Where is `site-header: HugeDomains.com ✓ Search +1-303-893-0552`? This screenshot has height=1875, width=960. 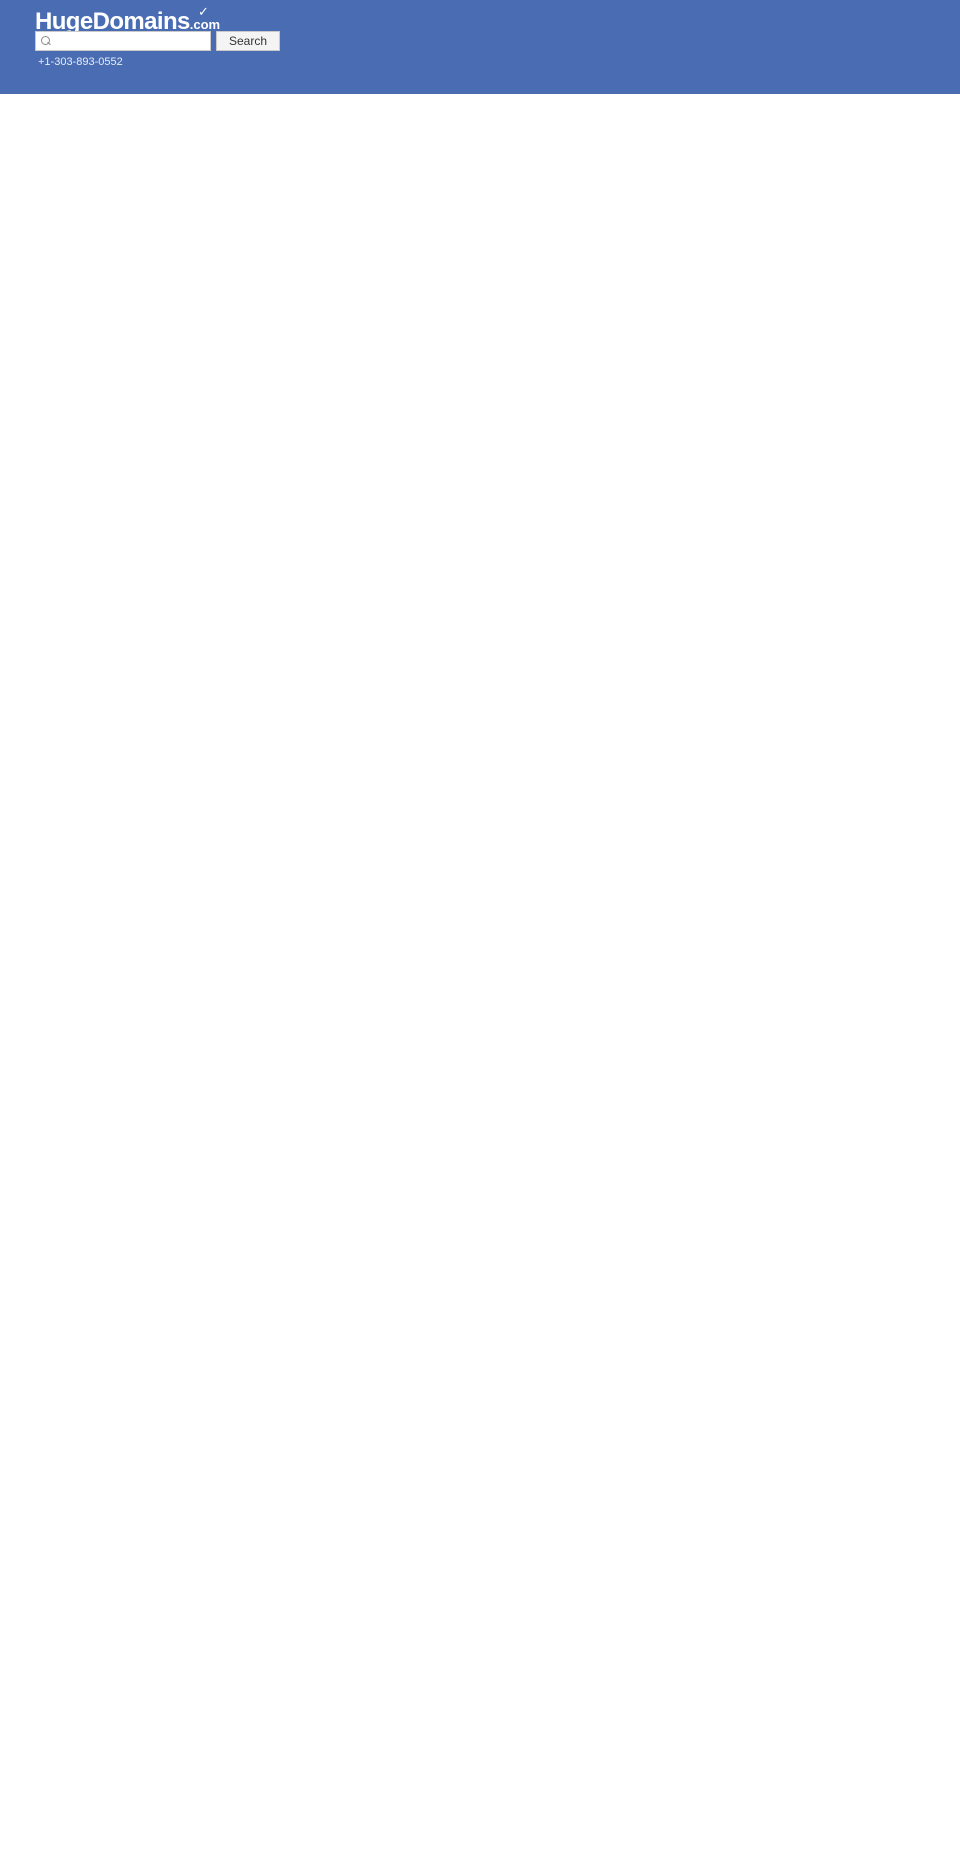 site-header: HugeDomains.com ✓ Search +1-303-893-0552 is located at coordinates (480, 47).